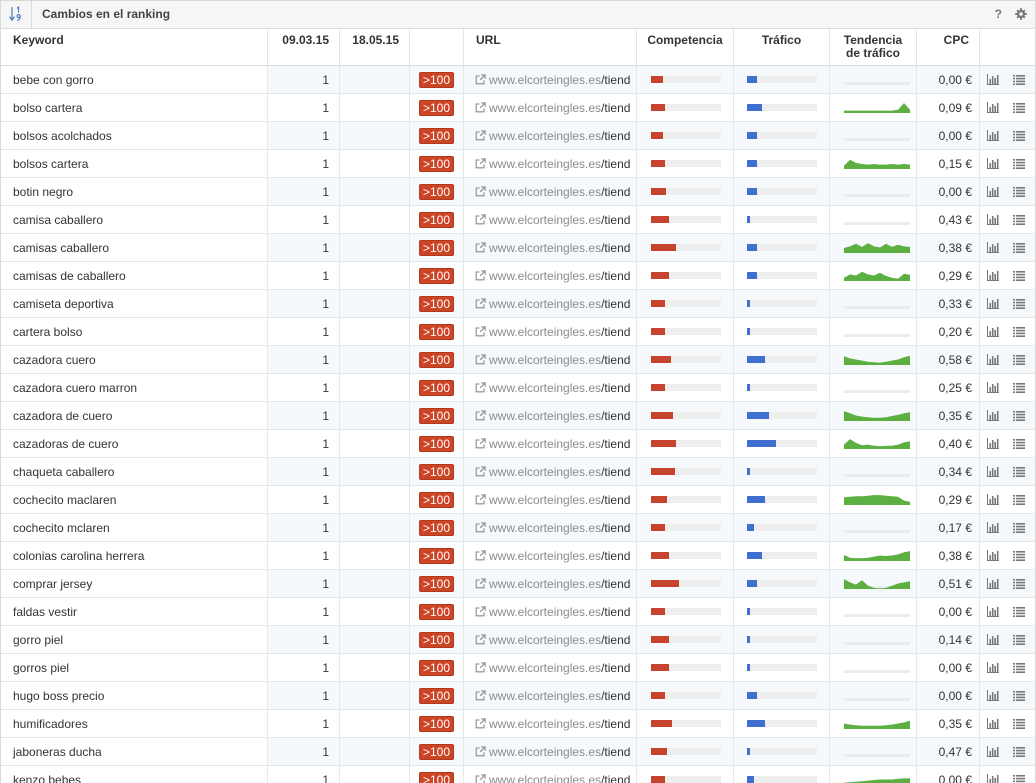 The image size is (1036, 783). Describe the element at coordinates (54, 360) in the screenshot. I see `keyword-text: cazadora cuero` at that location.